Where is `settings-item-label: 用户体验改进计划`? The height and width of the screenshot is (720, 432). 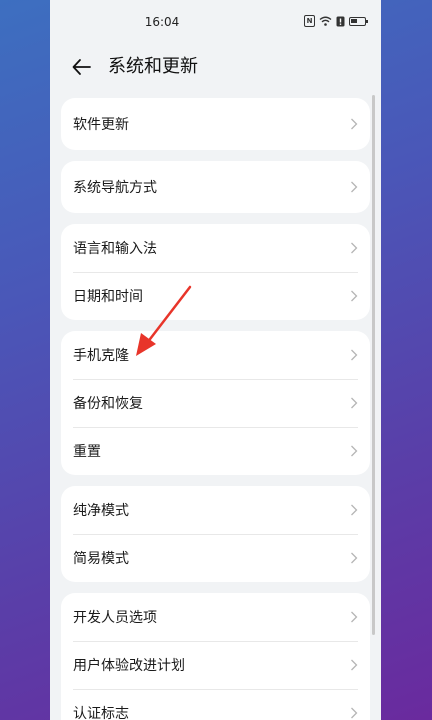 settings-item-label: 用户体验改进计划 is located at coordinates (129, 666).